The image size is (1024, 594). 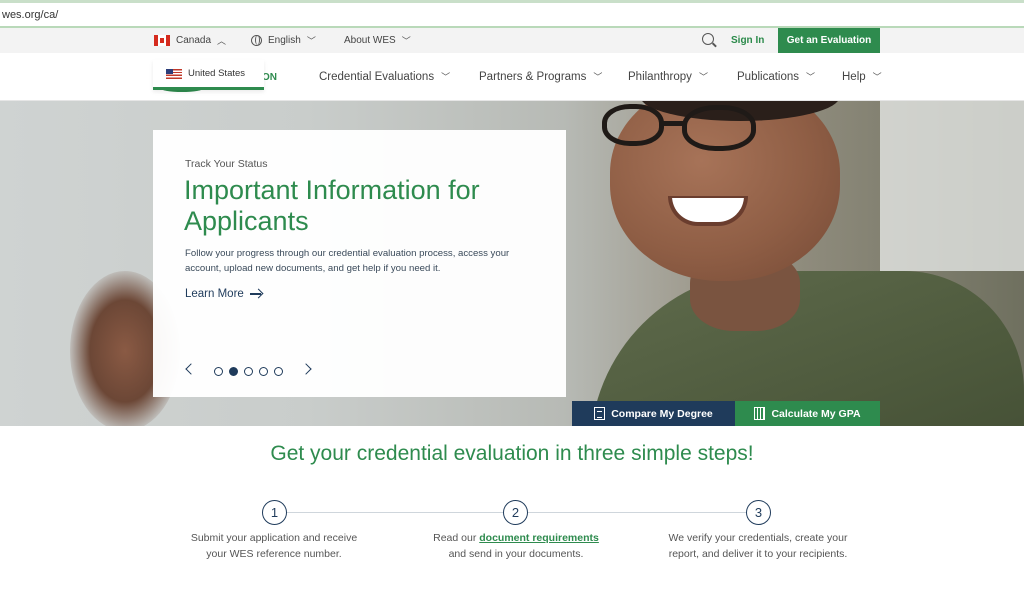 What do you see at coordinates (816, 413) in the screenshot?
I see `gpa-label: Calculate My GPA` at bounding box center [816, 413].